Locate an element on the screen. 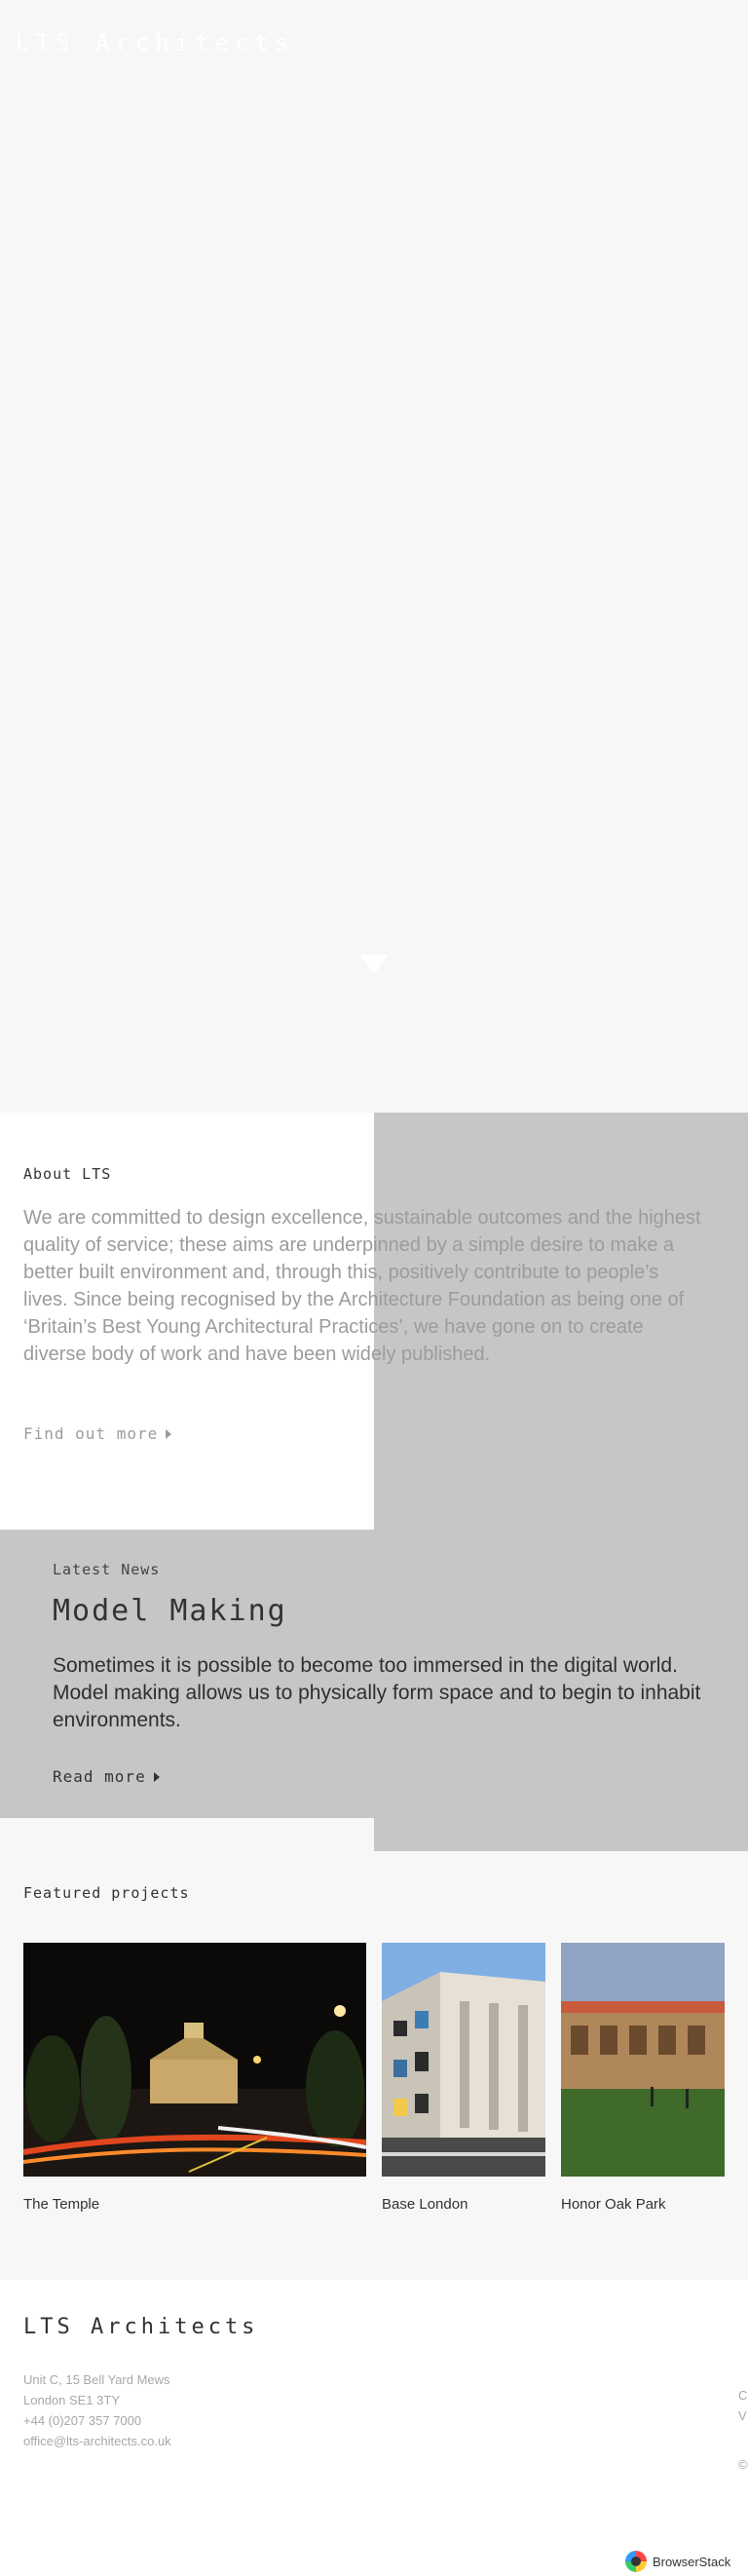 This screenshot has height=2576, width=748. find-out-more-link: Find out more is located at coordinates (98, 1433).